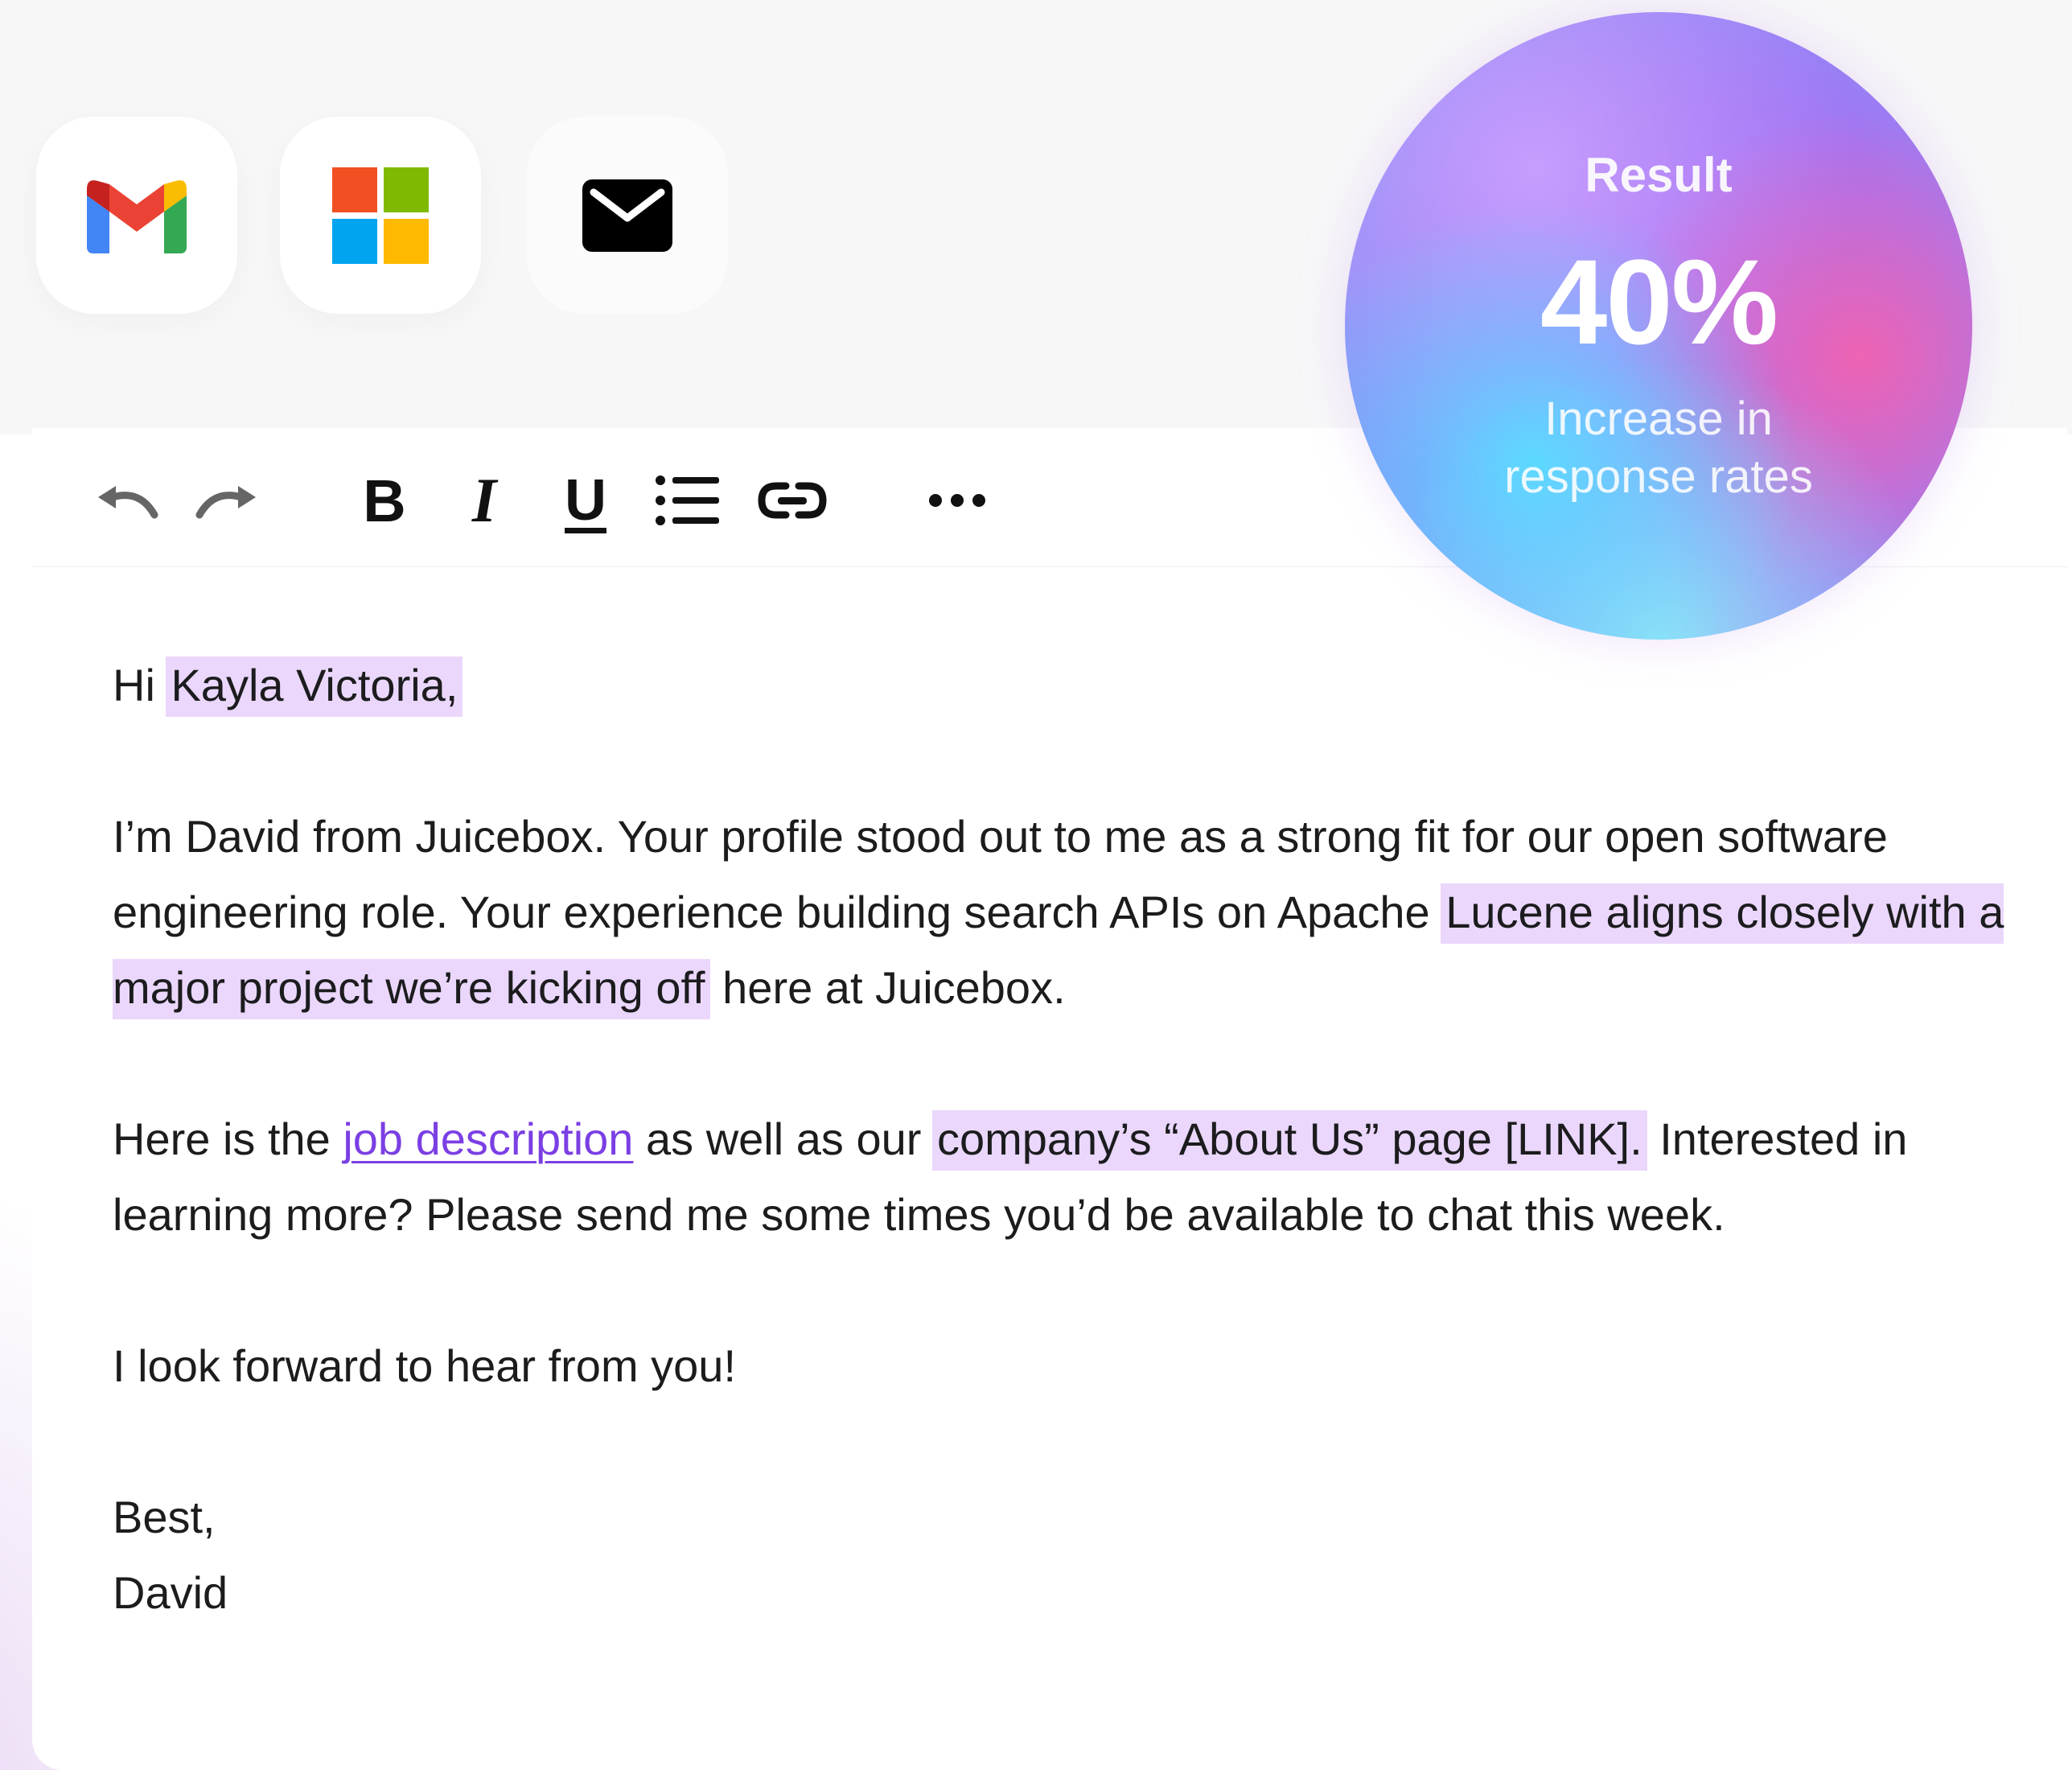  I want to click on signoff: Best,, so click(164, 1517).